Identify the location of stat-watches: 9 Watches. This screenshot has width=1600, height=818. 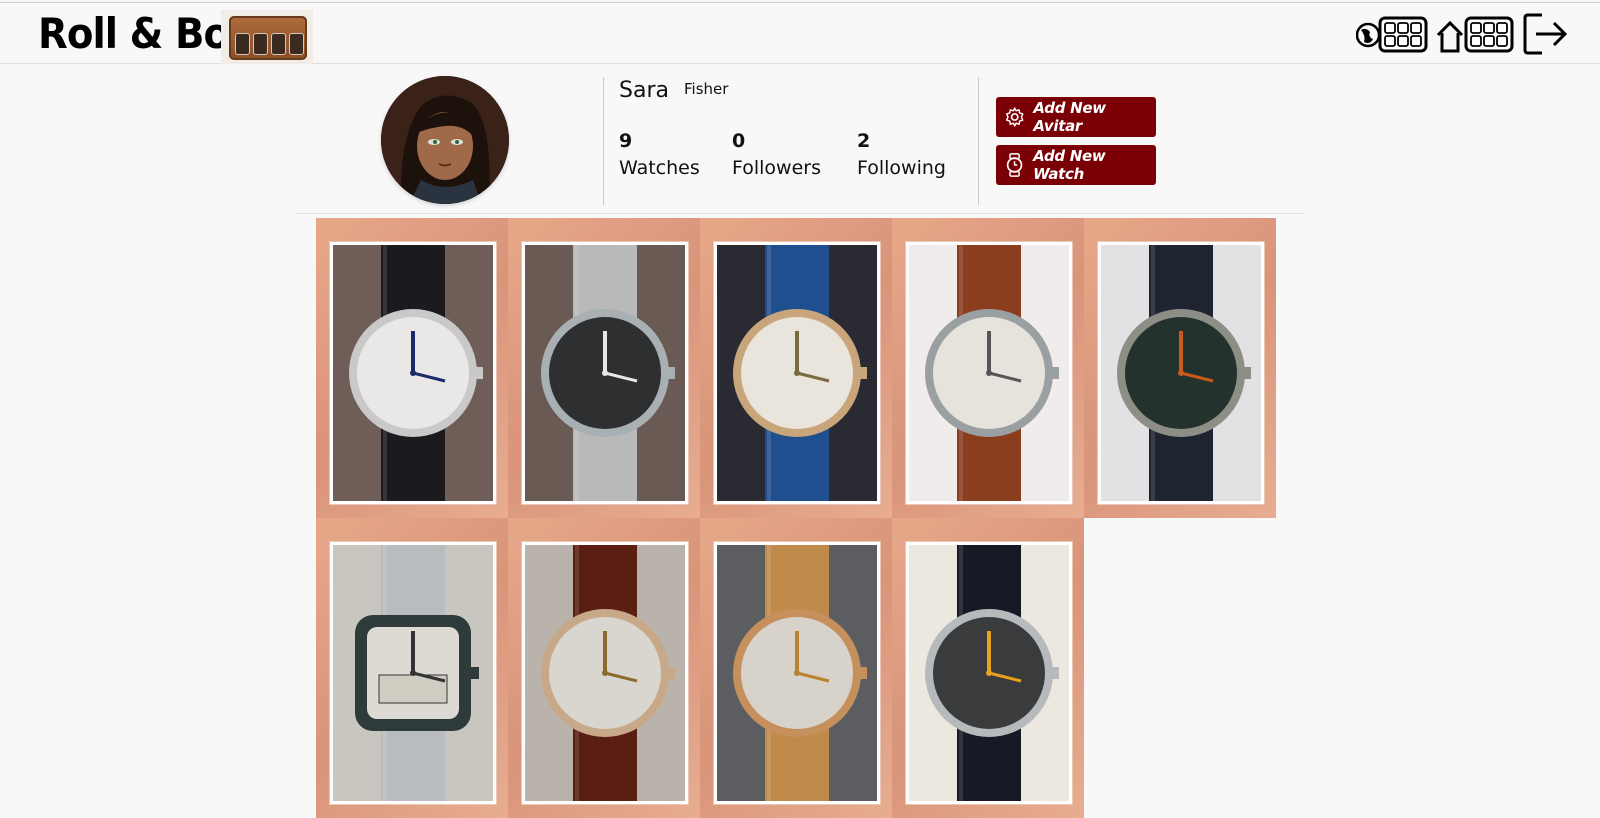
(659, 155).